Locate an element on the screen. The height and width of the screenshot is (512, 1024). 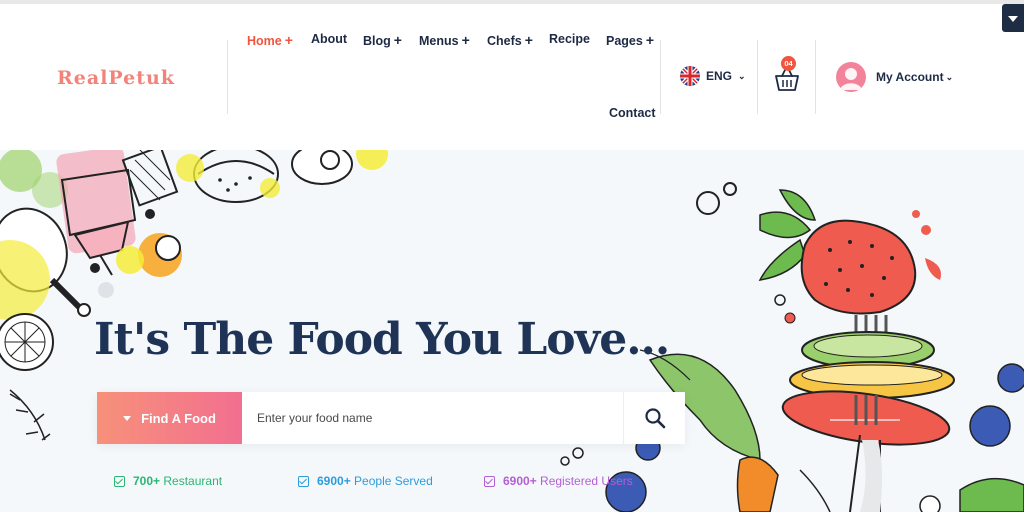
stat-restaurants: 700+ Restaurant is located at coordinates (168, 481).